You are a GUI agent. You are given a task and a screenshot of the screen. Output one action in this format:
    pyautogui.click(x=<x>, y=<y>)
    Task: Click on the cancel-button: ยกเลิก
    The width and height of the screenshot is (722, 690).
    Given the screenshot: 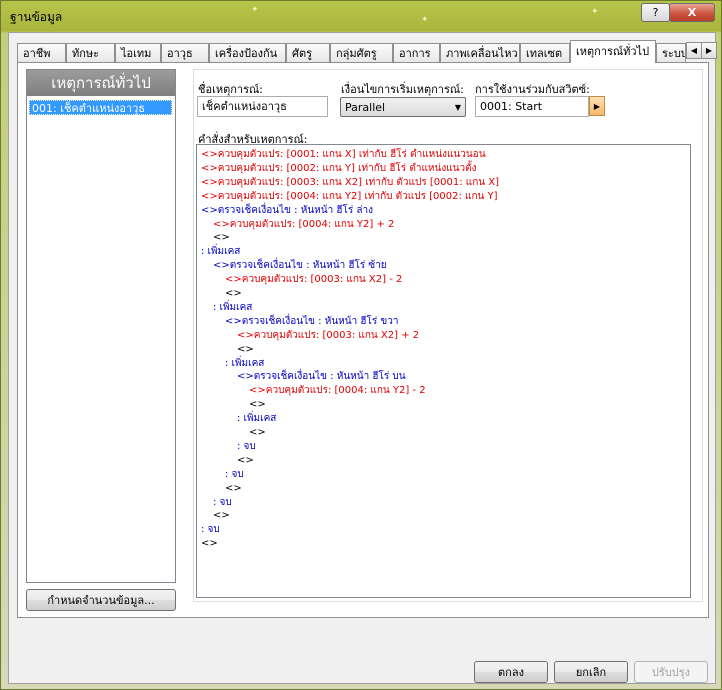 What is the action you would take?
    pyautogui.click(x=591, y=672)
    